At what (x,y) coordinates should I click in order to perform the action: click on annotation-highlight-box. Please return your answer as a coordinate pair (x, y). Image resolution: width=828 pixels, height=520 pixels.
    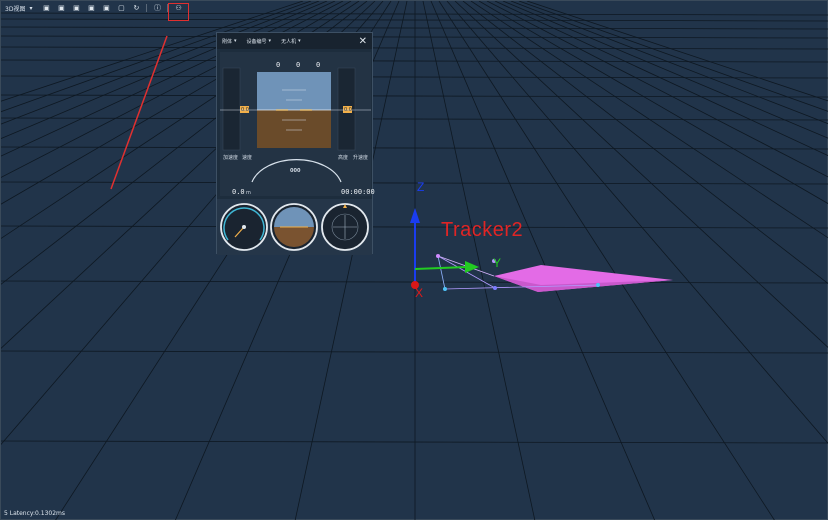
    Looking at the image, I should click on (178, 12).